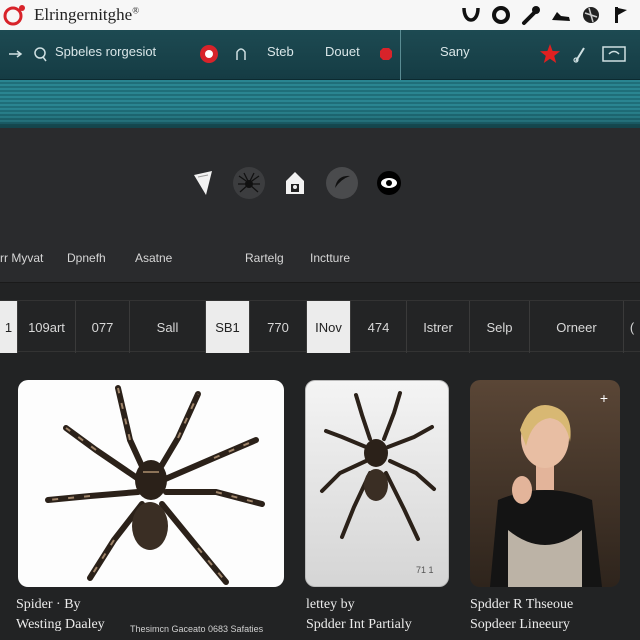  I want to click on column-header: Rartelg, so click(264, 258).